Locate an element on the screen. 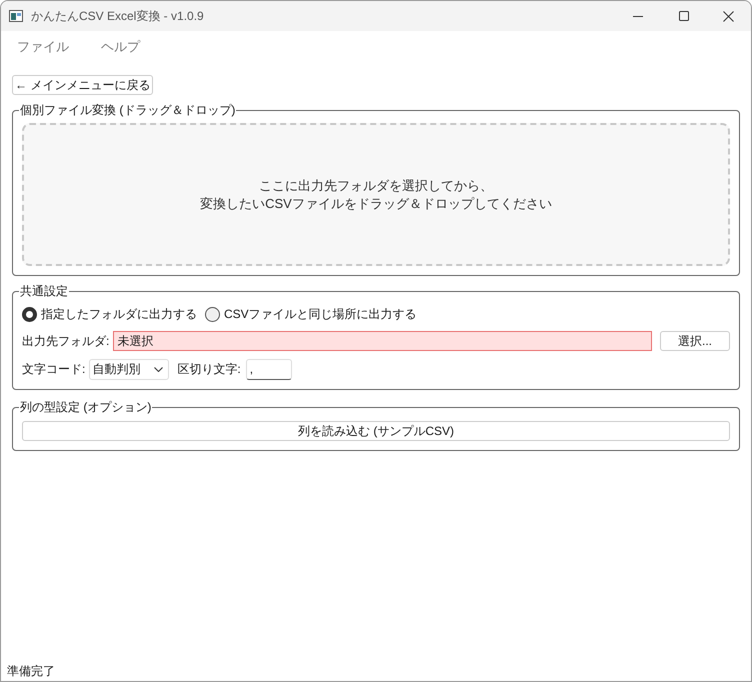  field-label: 出力先フォルダ: is located at coordinates (66, 341).